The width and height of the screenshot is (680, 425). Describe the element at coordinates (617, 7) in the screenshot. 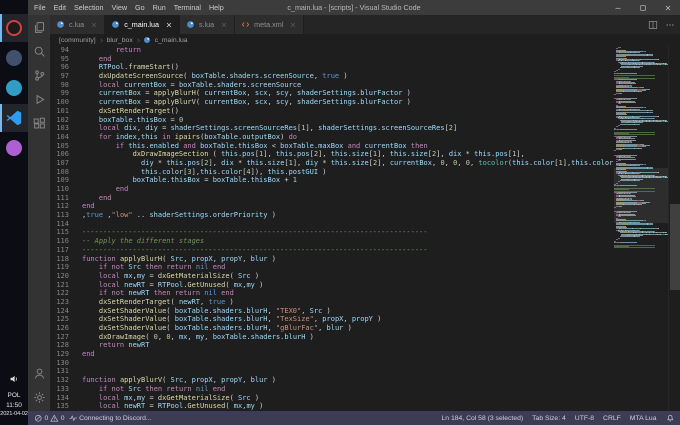

I see `minimize-button` at that location.